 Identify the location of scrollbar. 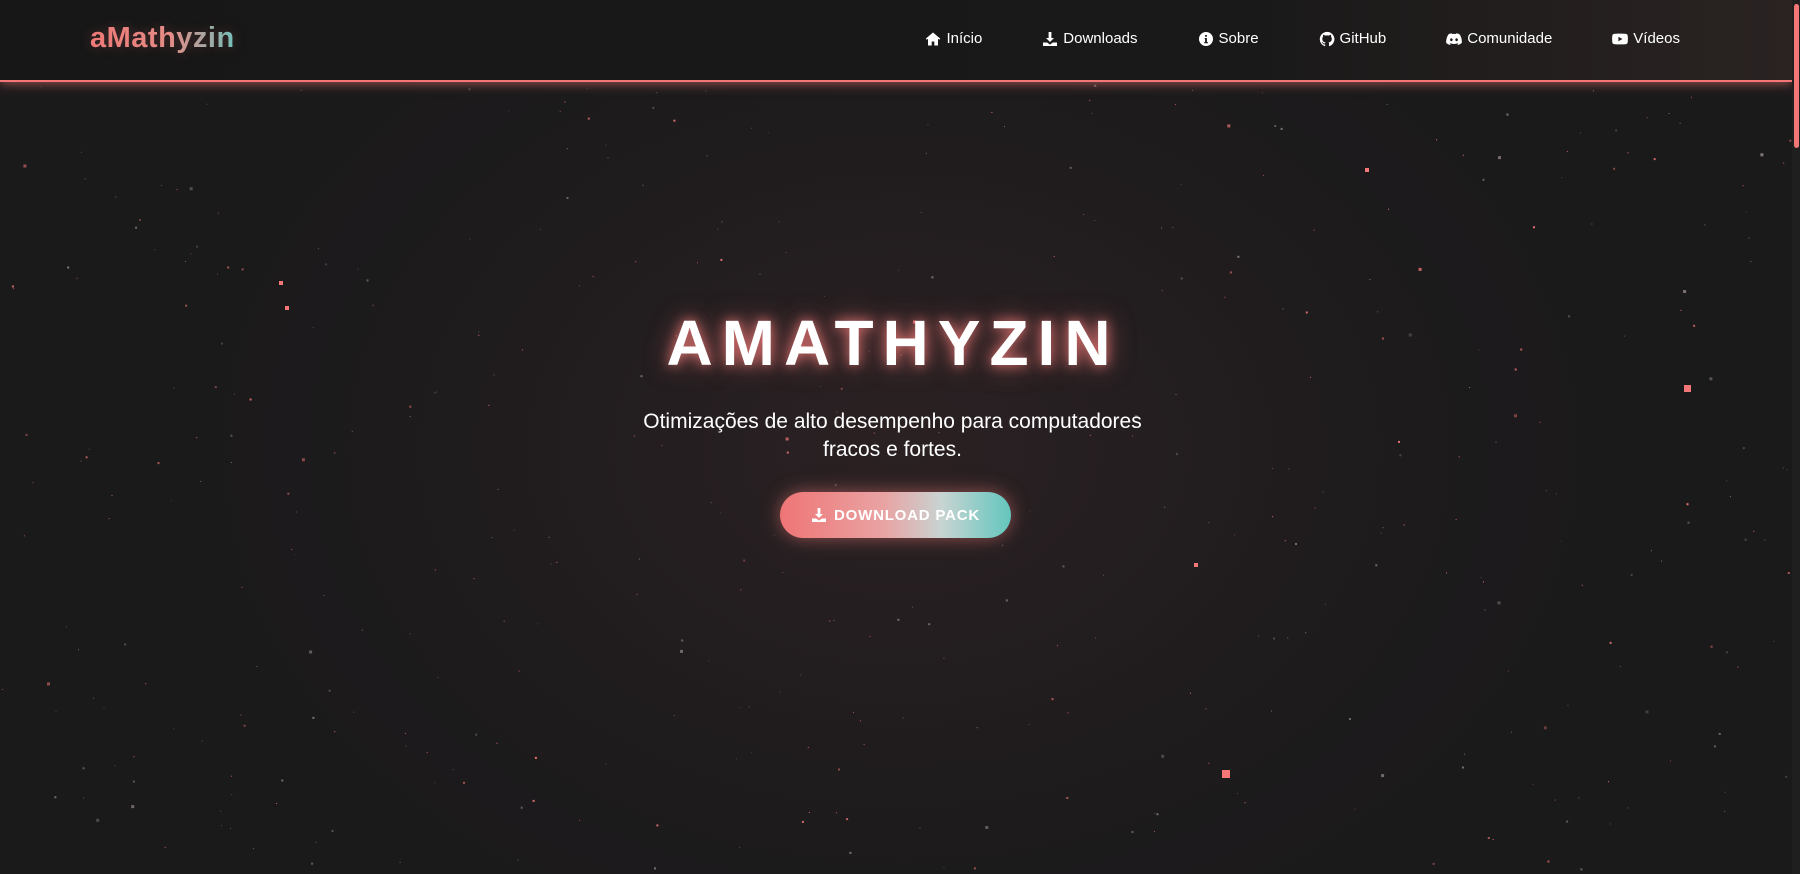
(1796, 437).